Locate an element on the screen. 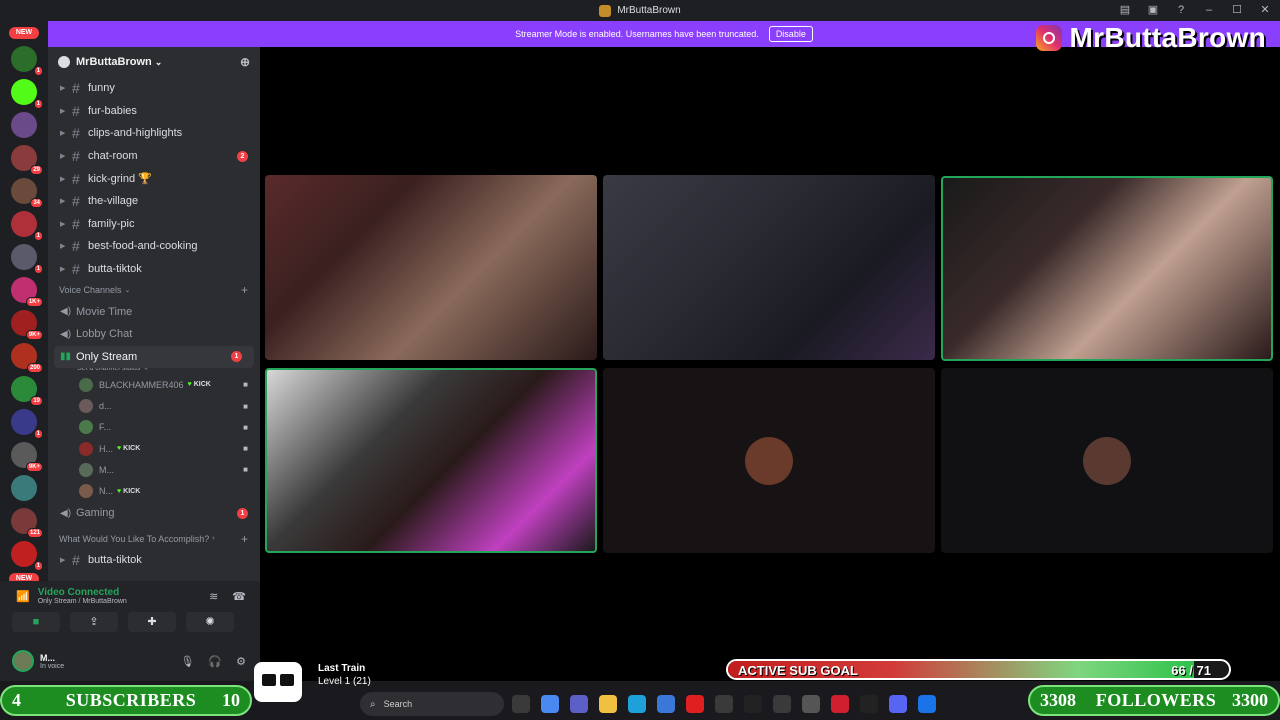 This screenshot has width=1280, height=720. maximize-button: ☐ is located at coordinates (1237, 9).